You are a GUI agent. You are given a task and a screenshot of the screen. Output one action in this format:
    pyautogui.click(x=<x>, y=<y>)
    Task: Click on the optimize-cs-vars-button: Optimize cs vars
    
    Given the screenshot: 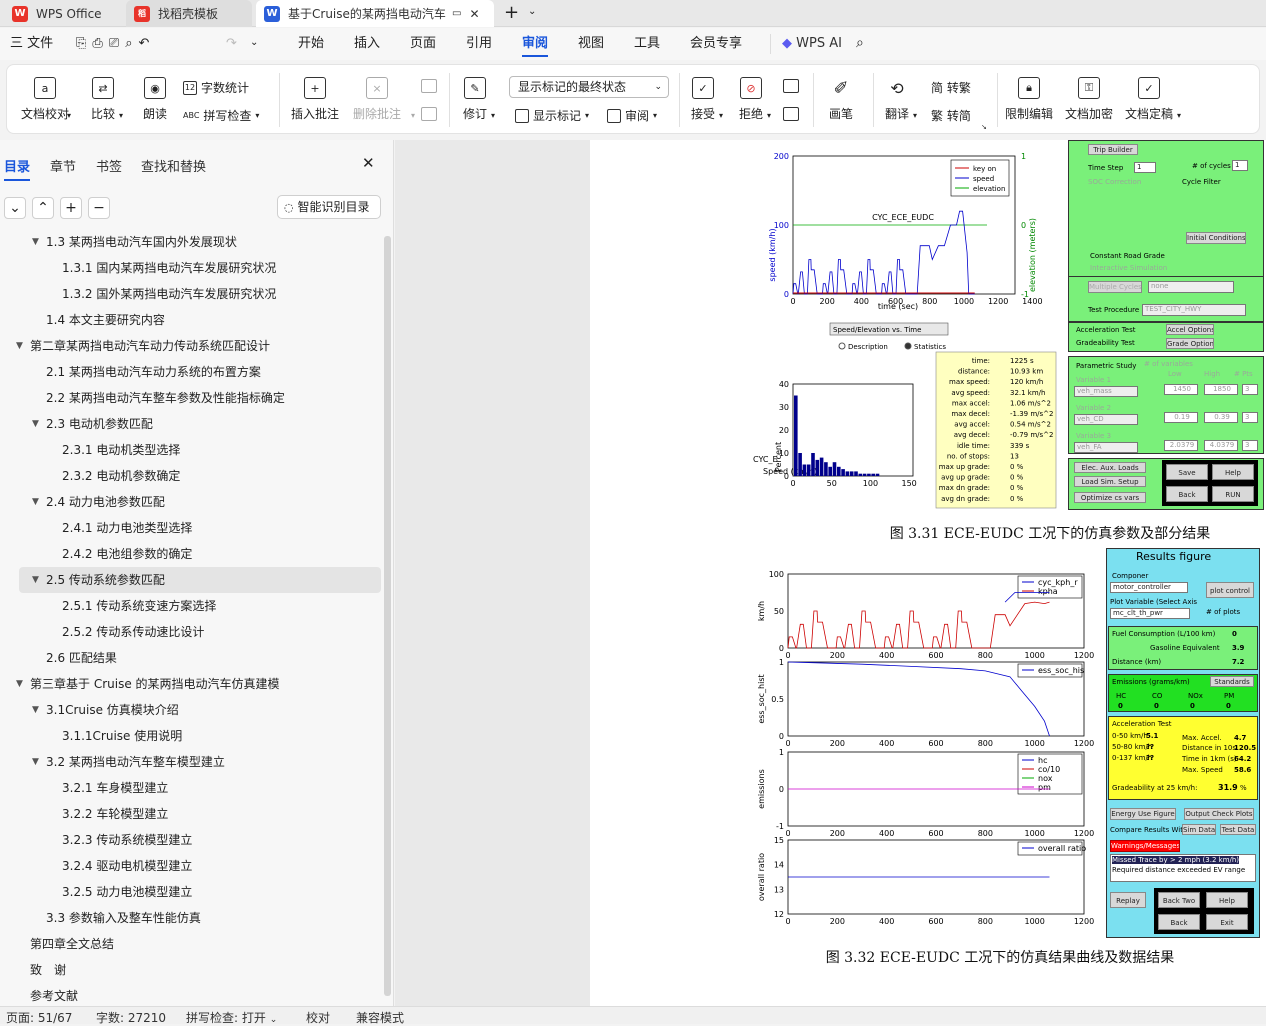 What is the action you would take?
    pyautogui.click(x=1110, y=497)
    